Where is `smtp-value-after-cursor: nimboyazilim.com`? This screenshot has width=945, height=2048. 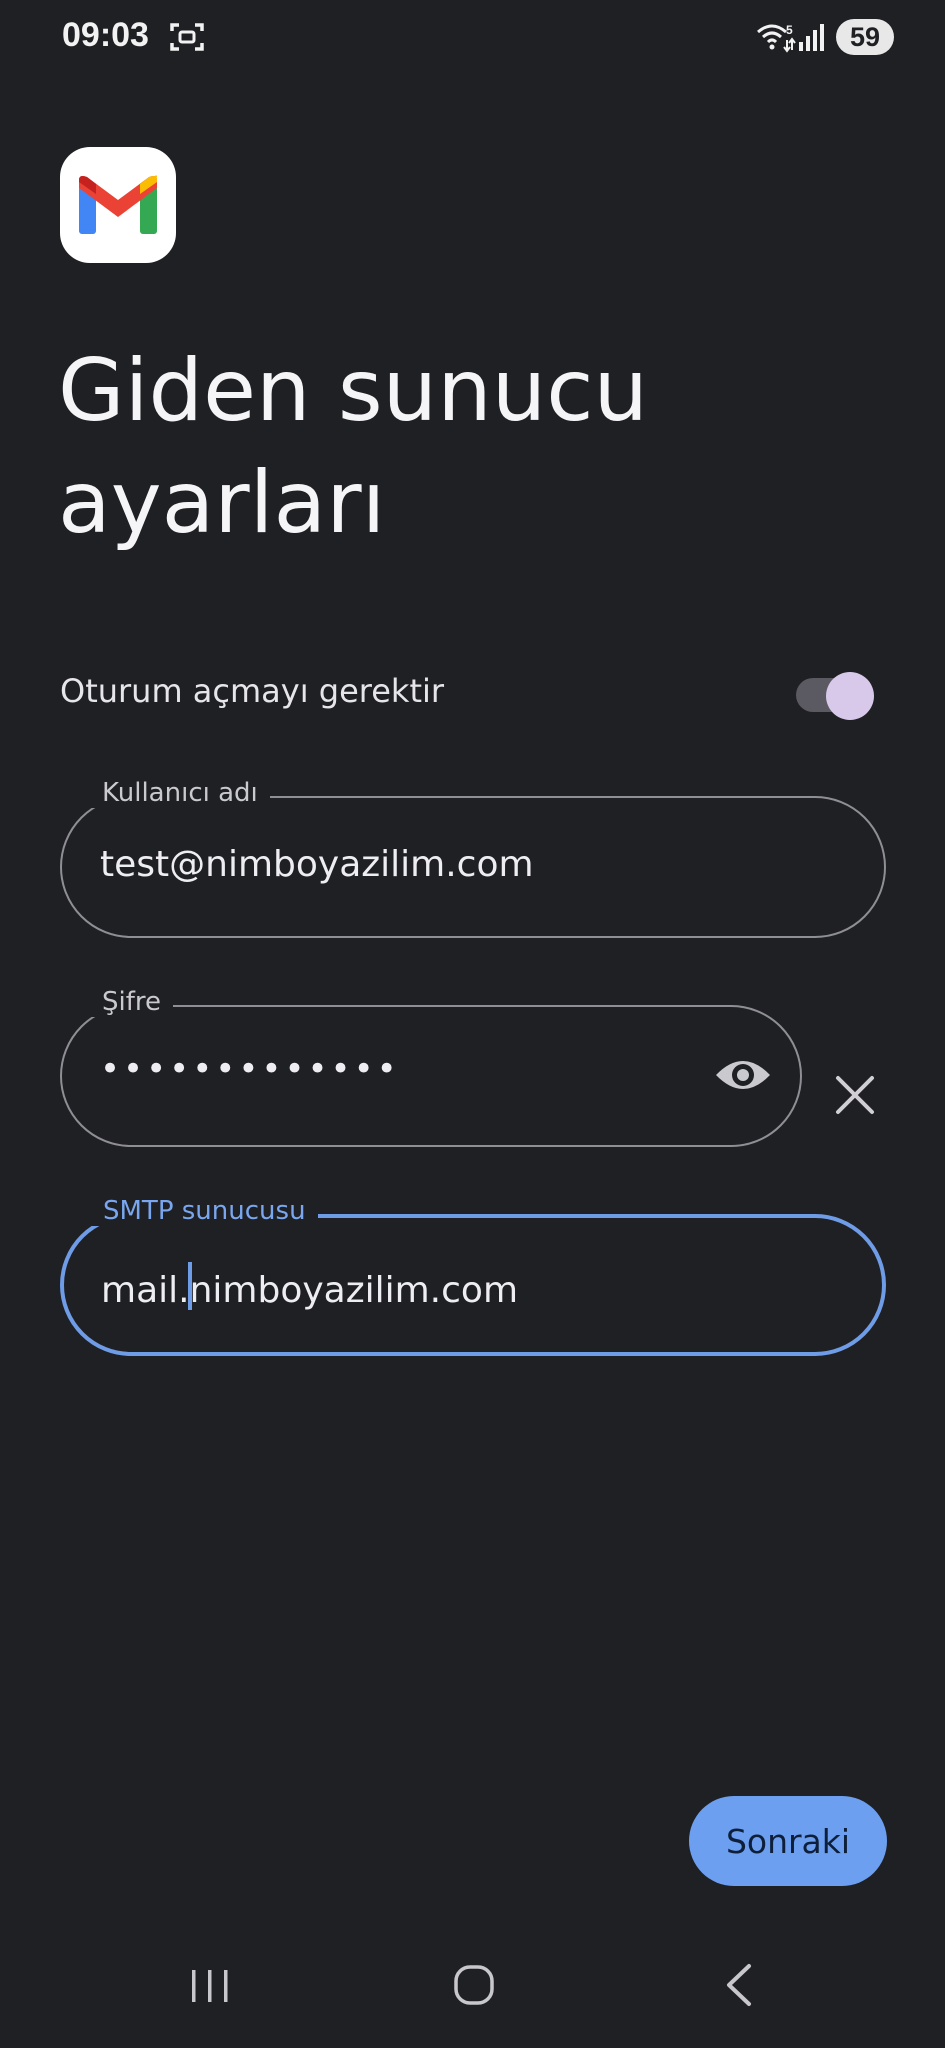 smtp-value-after-cursor: nimboyazilim.com is located at coordinates (354, 1290).